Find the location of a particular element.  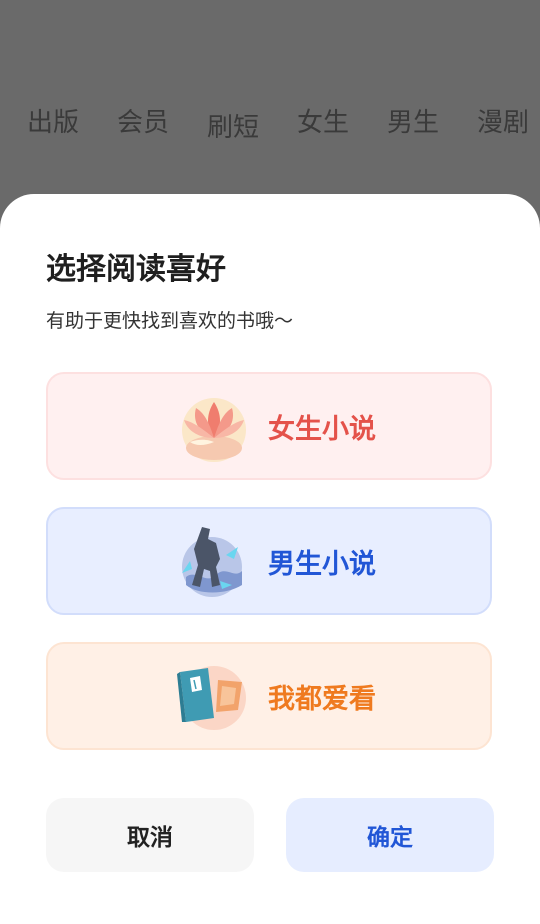

tab-publish: 出版 is located at coordinates (53, 120).